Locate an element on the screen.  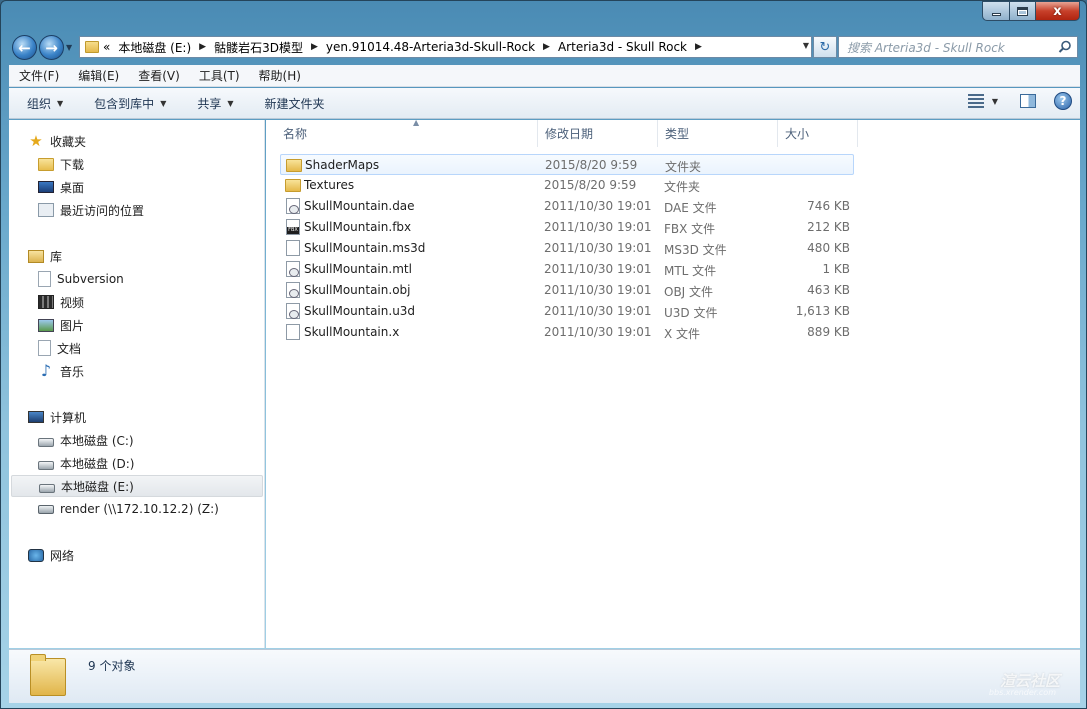
back-button: ← is located at coordinates (24, 47).